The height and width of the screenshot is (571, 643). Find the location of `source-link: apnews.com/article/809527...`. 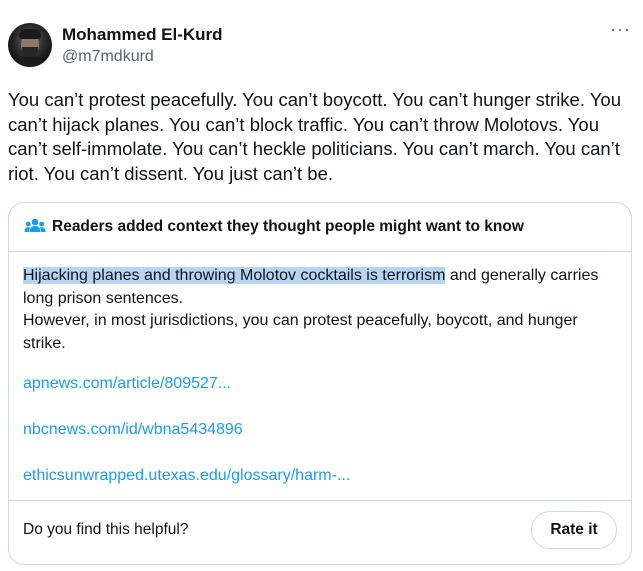

source-link: apnews.com/article/809527... is located at coordinates (186, 387).